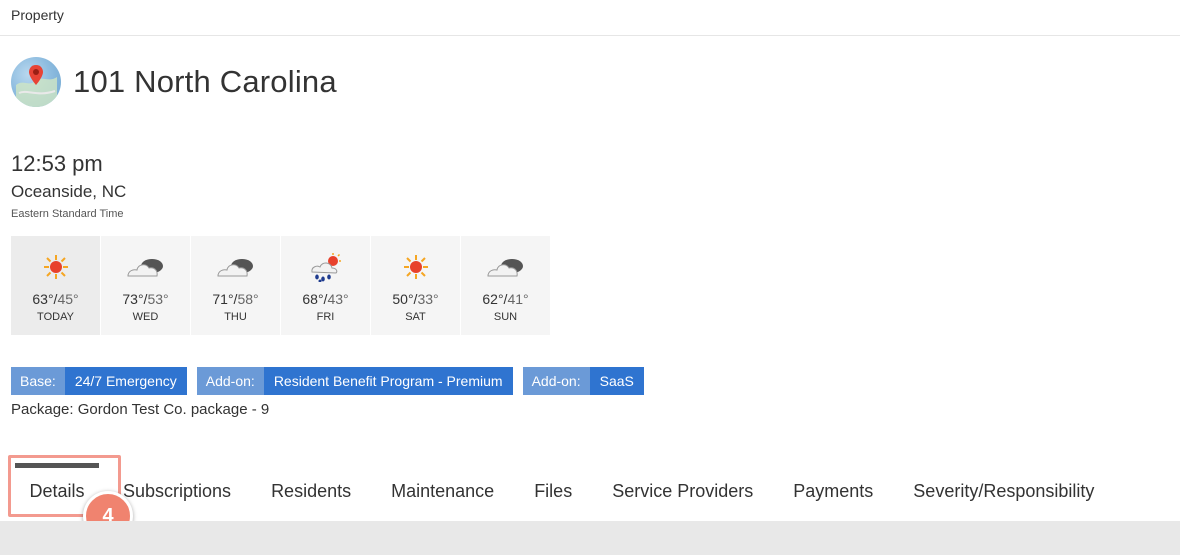  What do you see at coordinates (415, 317) in the screenshot?
I see `day-label: SAT` at bounding box center [415, 317].